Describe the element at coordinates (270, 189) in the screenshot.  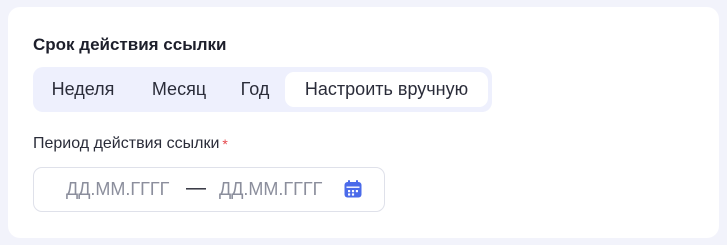
I see `date-to-input: ДД.ММ.ГГГГ` at that location.